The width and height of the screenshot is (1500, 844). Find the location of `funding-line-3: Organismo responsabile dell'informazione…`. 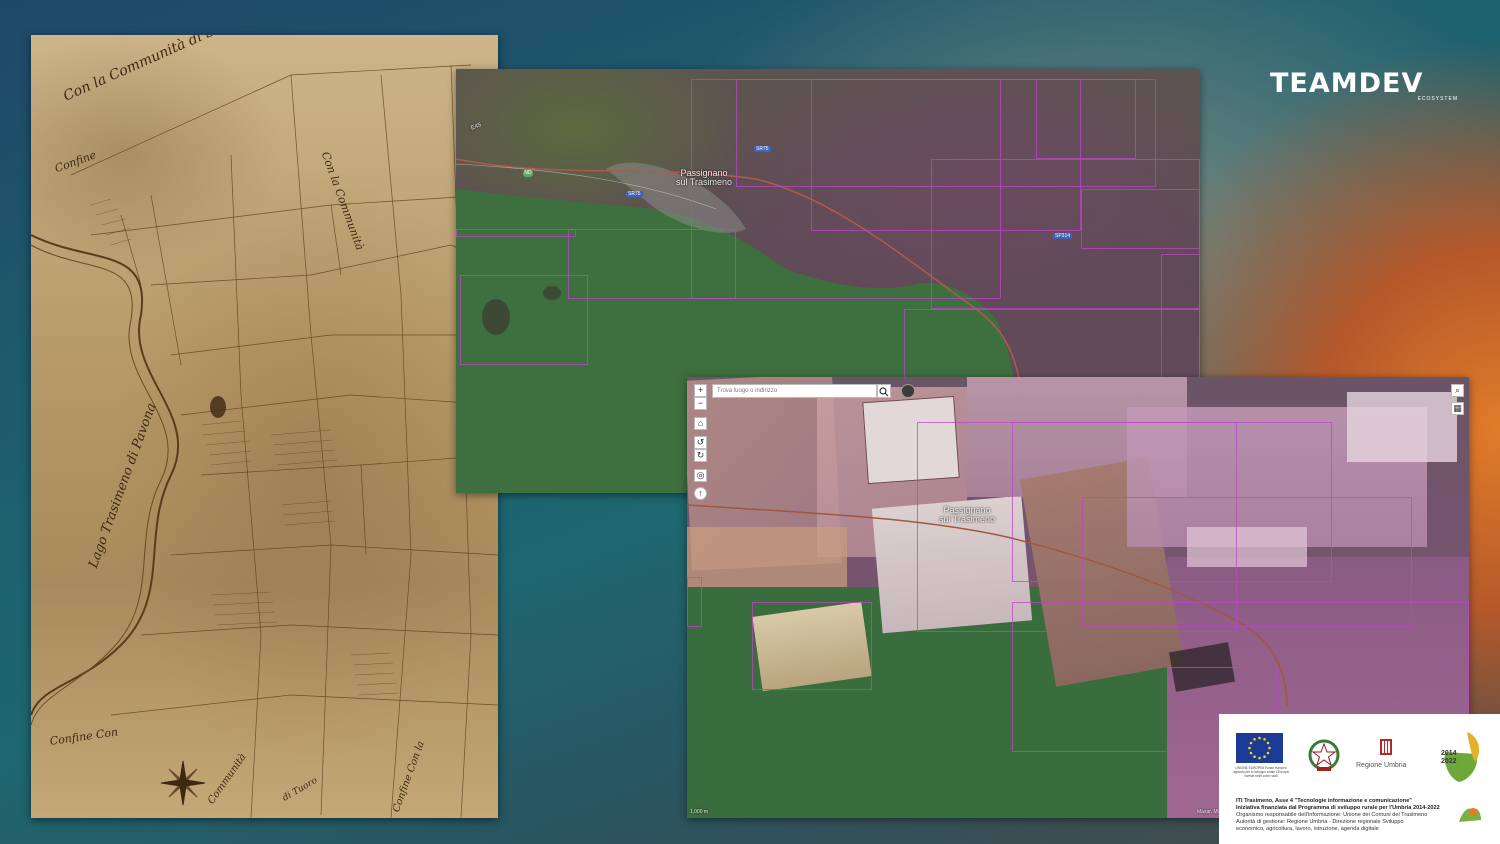

funding-line-3: Organismo responsabile dell'informazione… is located at coordinates (1332, 815).